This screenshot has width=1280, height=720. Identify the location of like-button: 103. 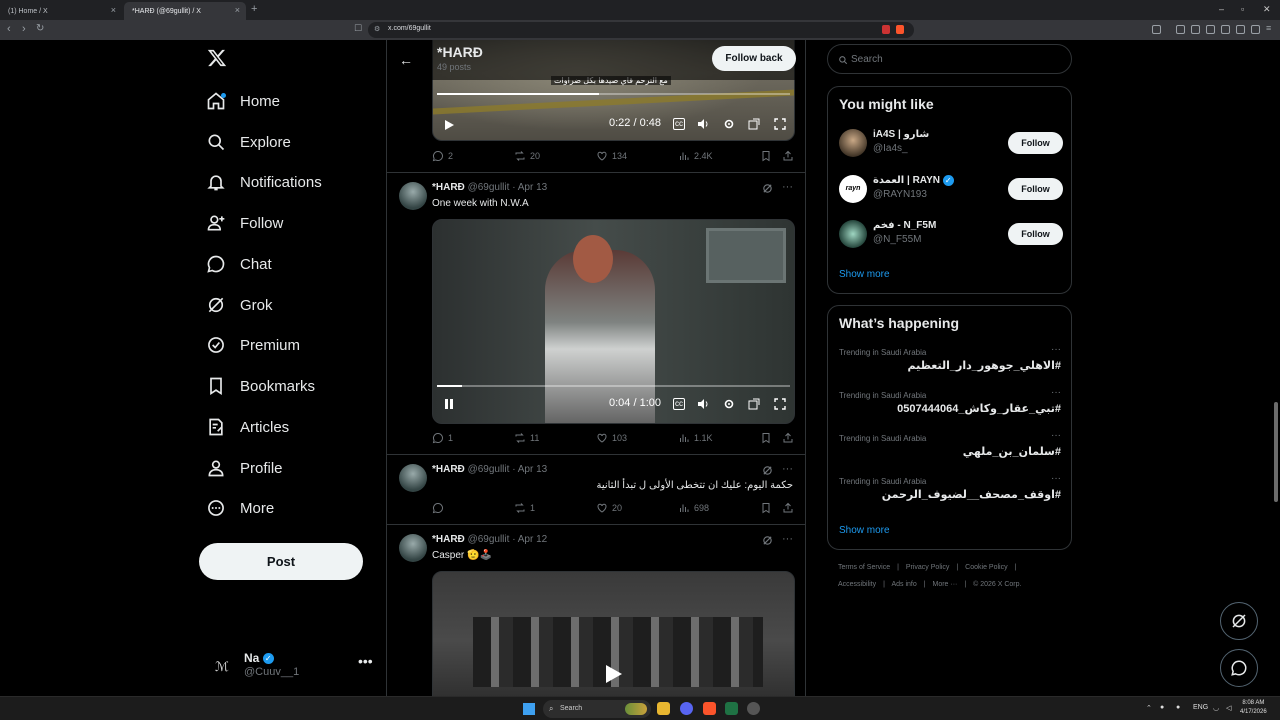
(611, 438).